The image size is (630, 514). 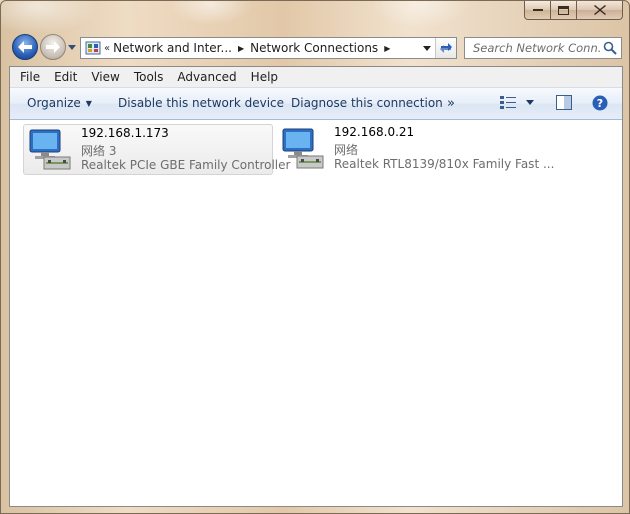 I want to click on connection-name: 192.168.1.173, so click(x=125, y=133).